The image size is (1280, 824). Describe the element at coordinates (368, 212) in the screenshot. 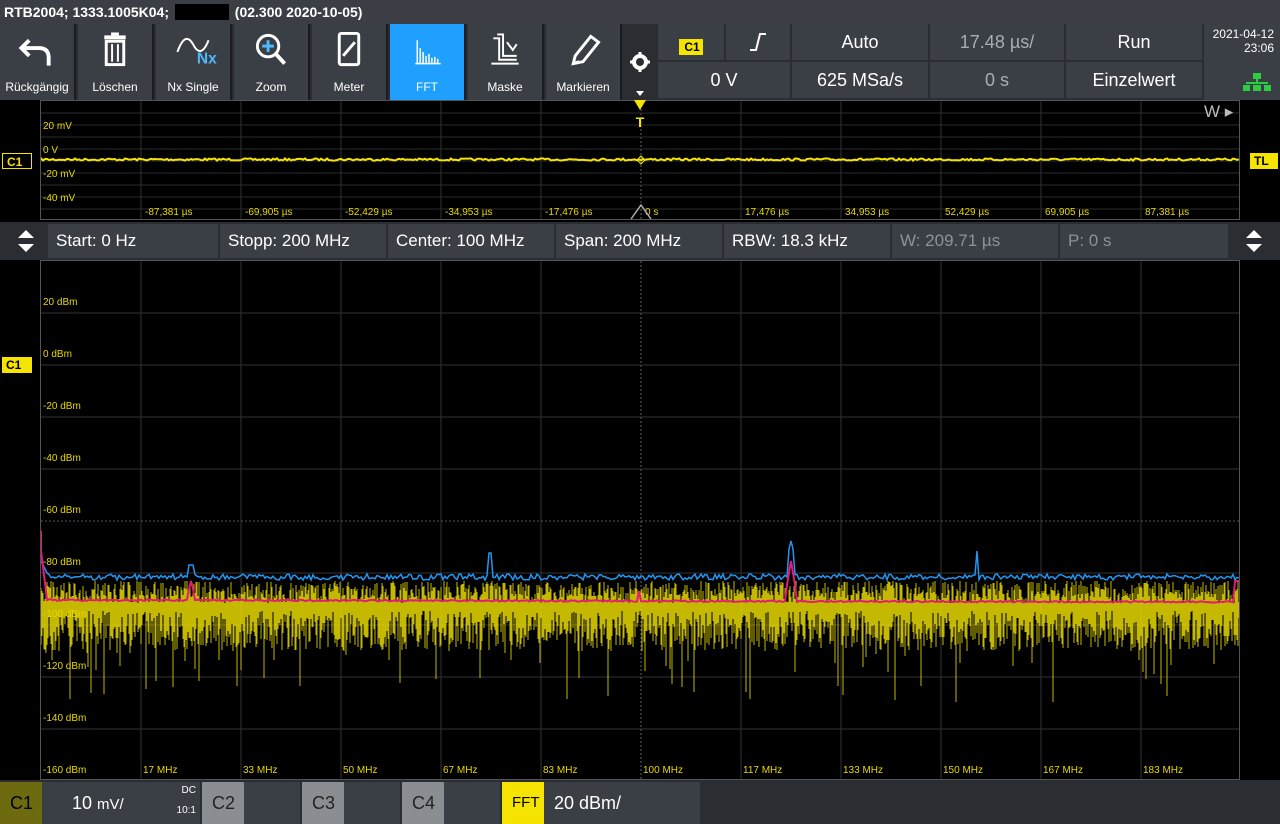

I see `time-x-label: -52,429 µs` at that location.